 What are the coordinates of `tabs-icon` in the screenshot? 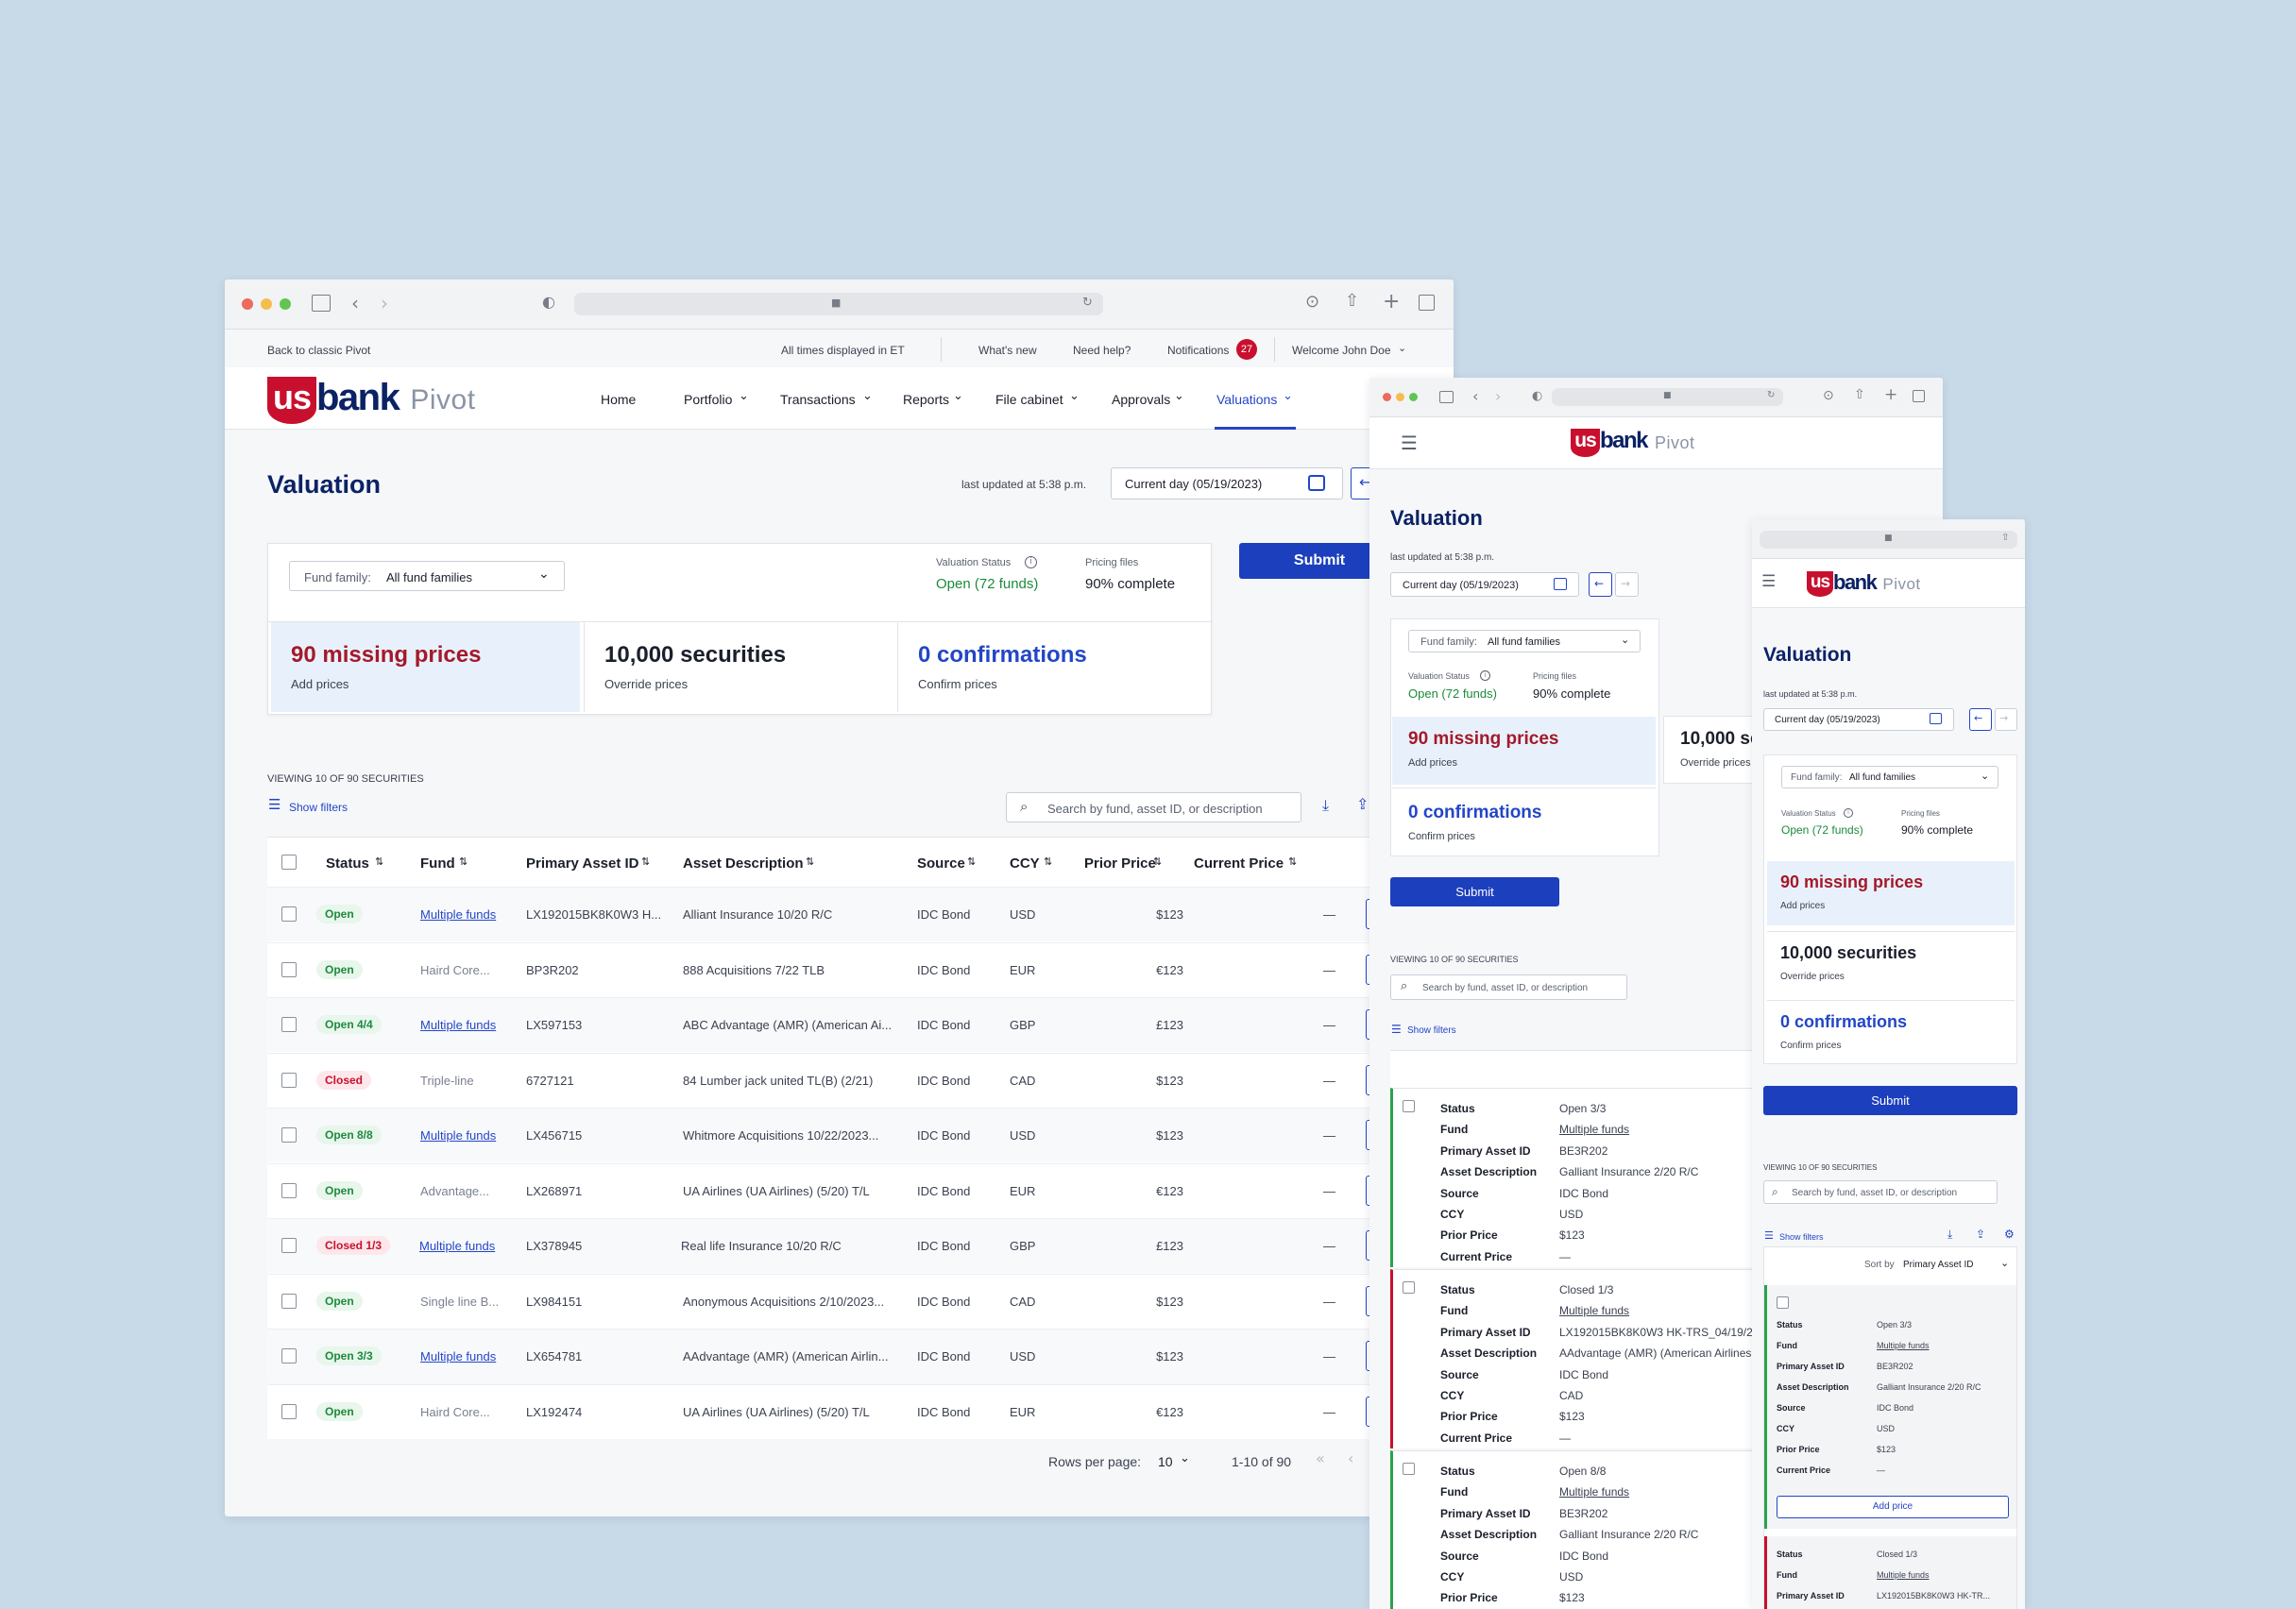 It's located at (1427, 303).